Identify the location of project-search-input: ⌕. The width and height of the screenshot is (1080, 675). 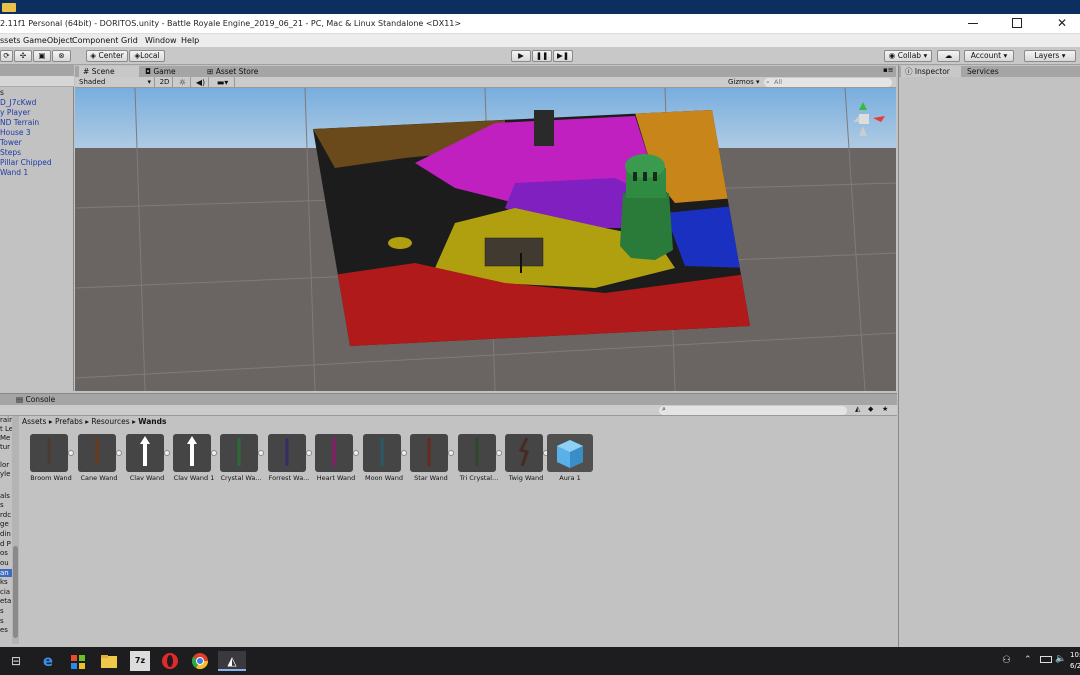
(753, 410).